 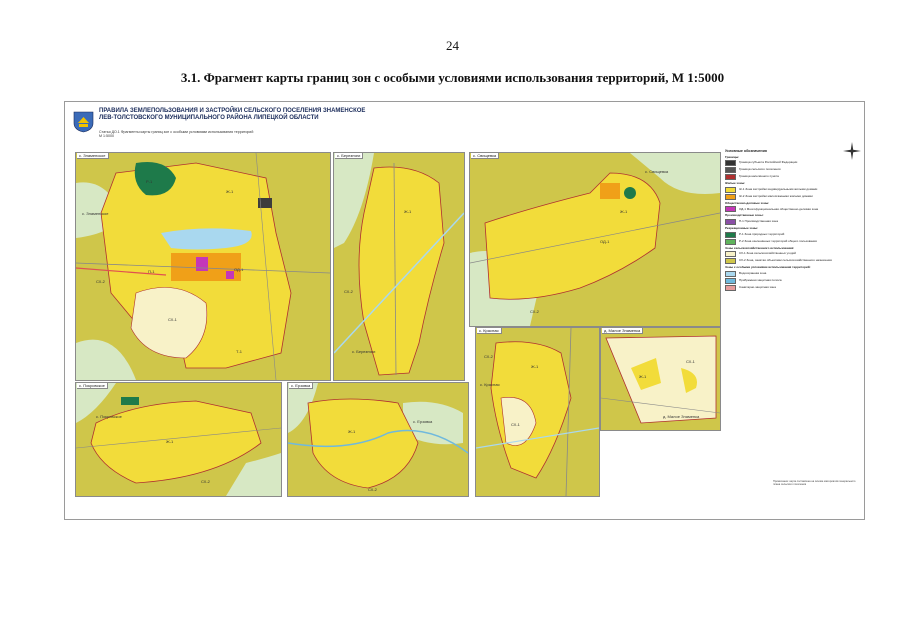 I want to click on place-label: с. Покровское, so click(x=109, y=416).